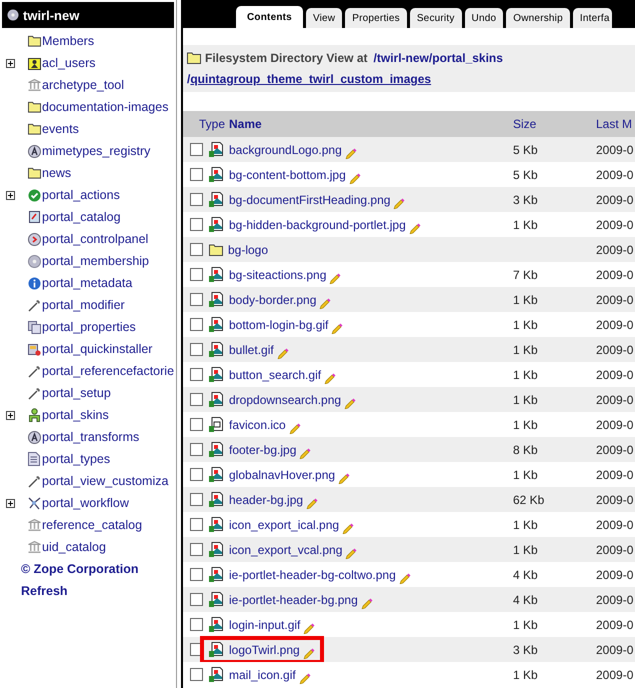 The width and height of the screenshot is (635, 688). I want to click on tree-item-link: portal_view_customiza, so click(105, 481).